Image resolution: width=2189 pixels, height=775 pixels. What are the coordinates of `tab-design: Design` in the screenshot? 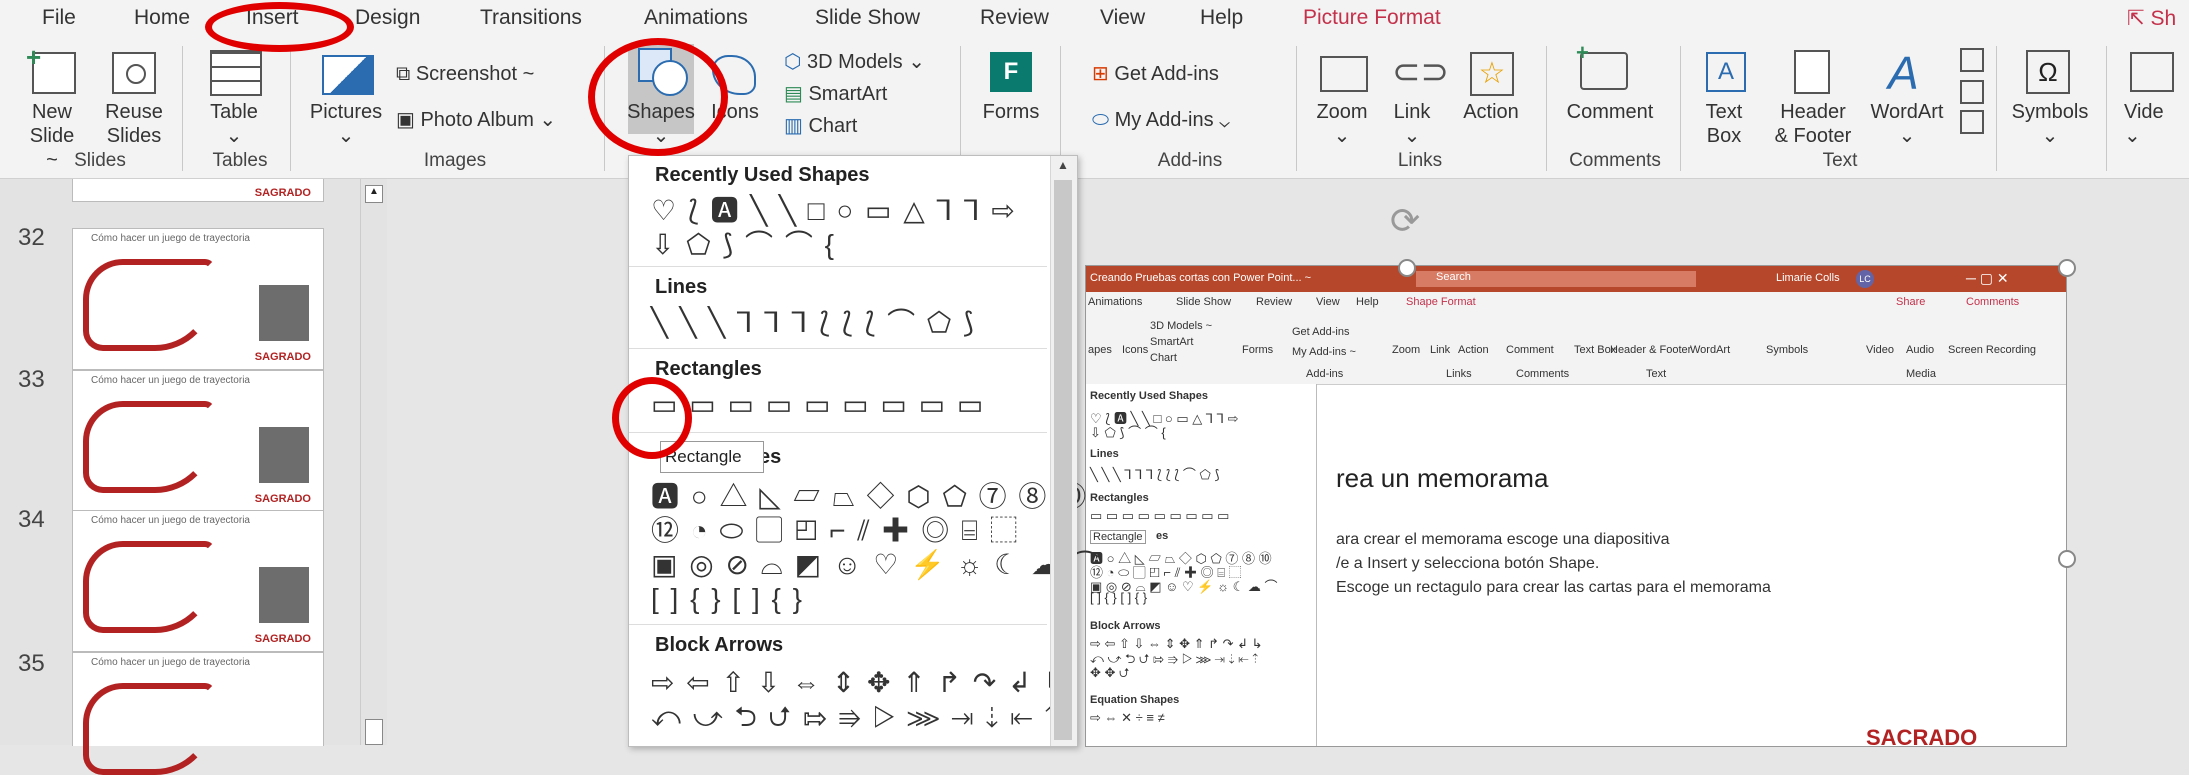 It's located at (387, 18).